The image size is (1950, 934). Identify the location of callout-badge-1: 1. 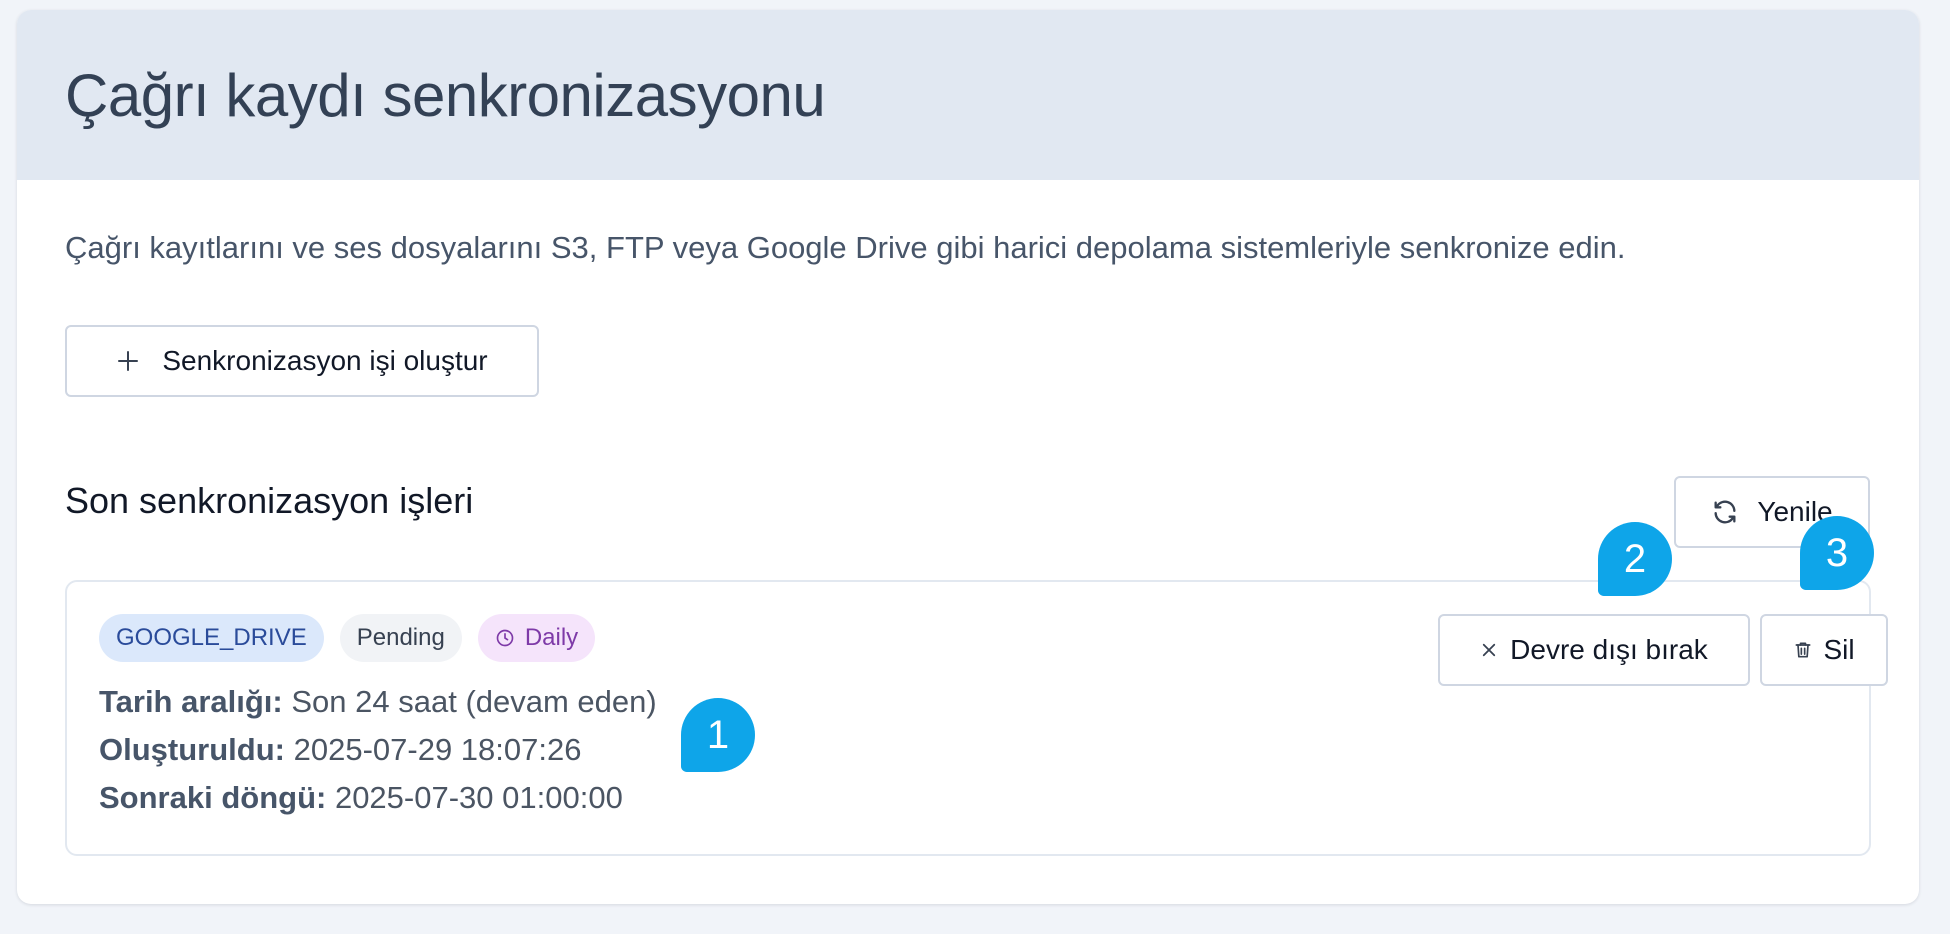
(718, 735).